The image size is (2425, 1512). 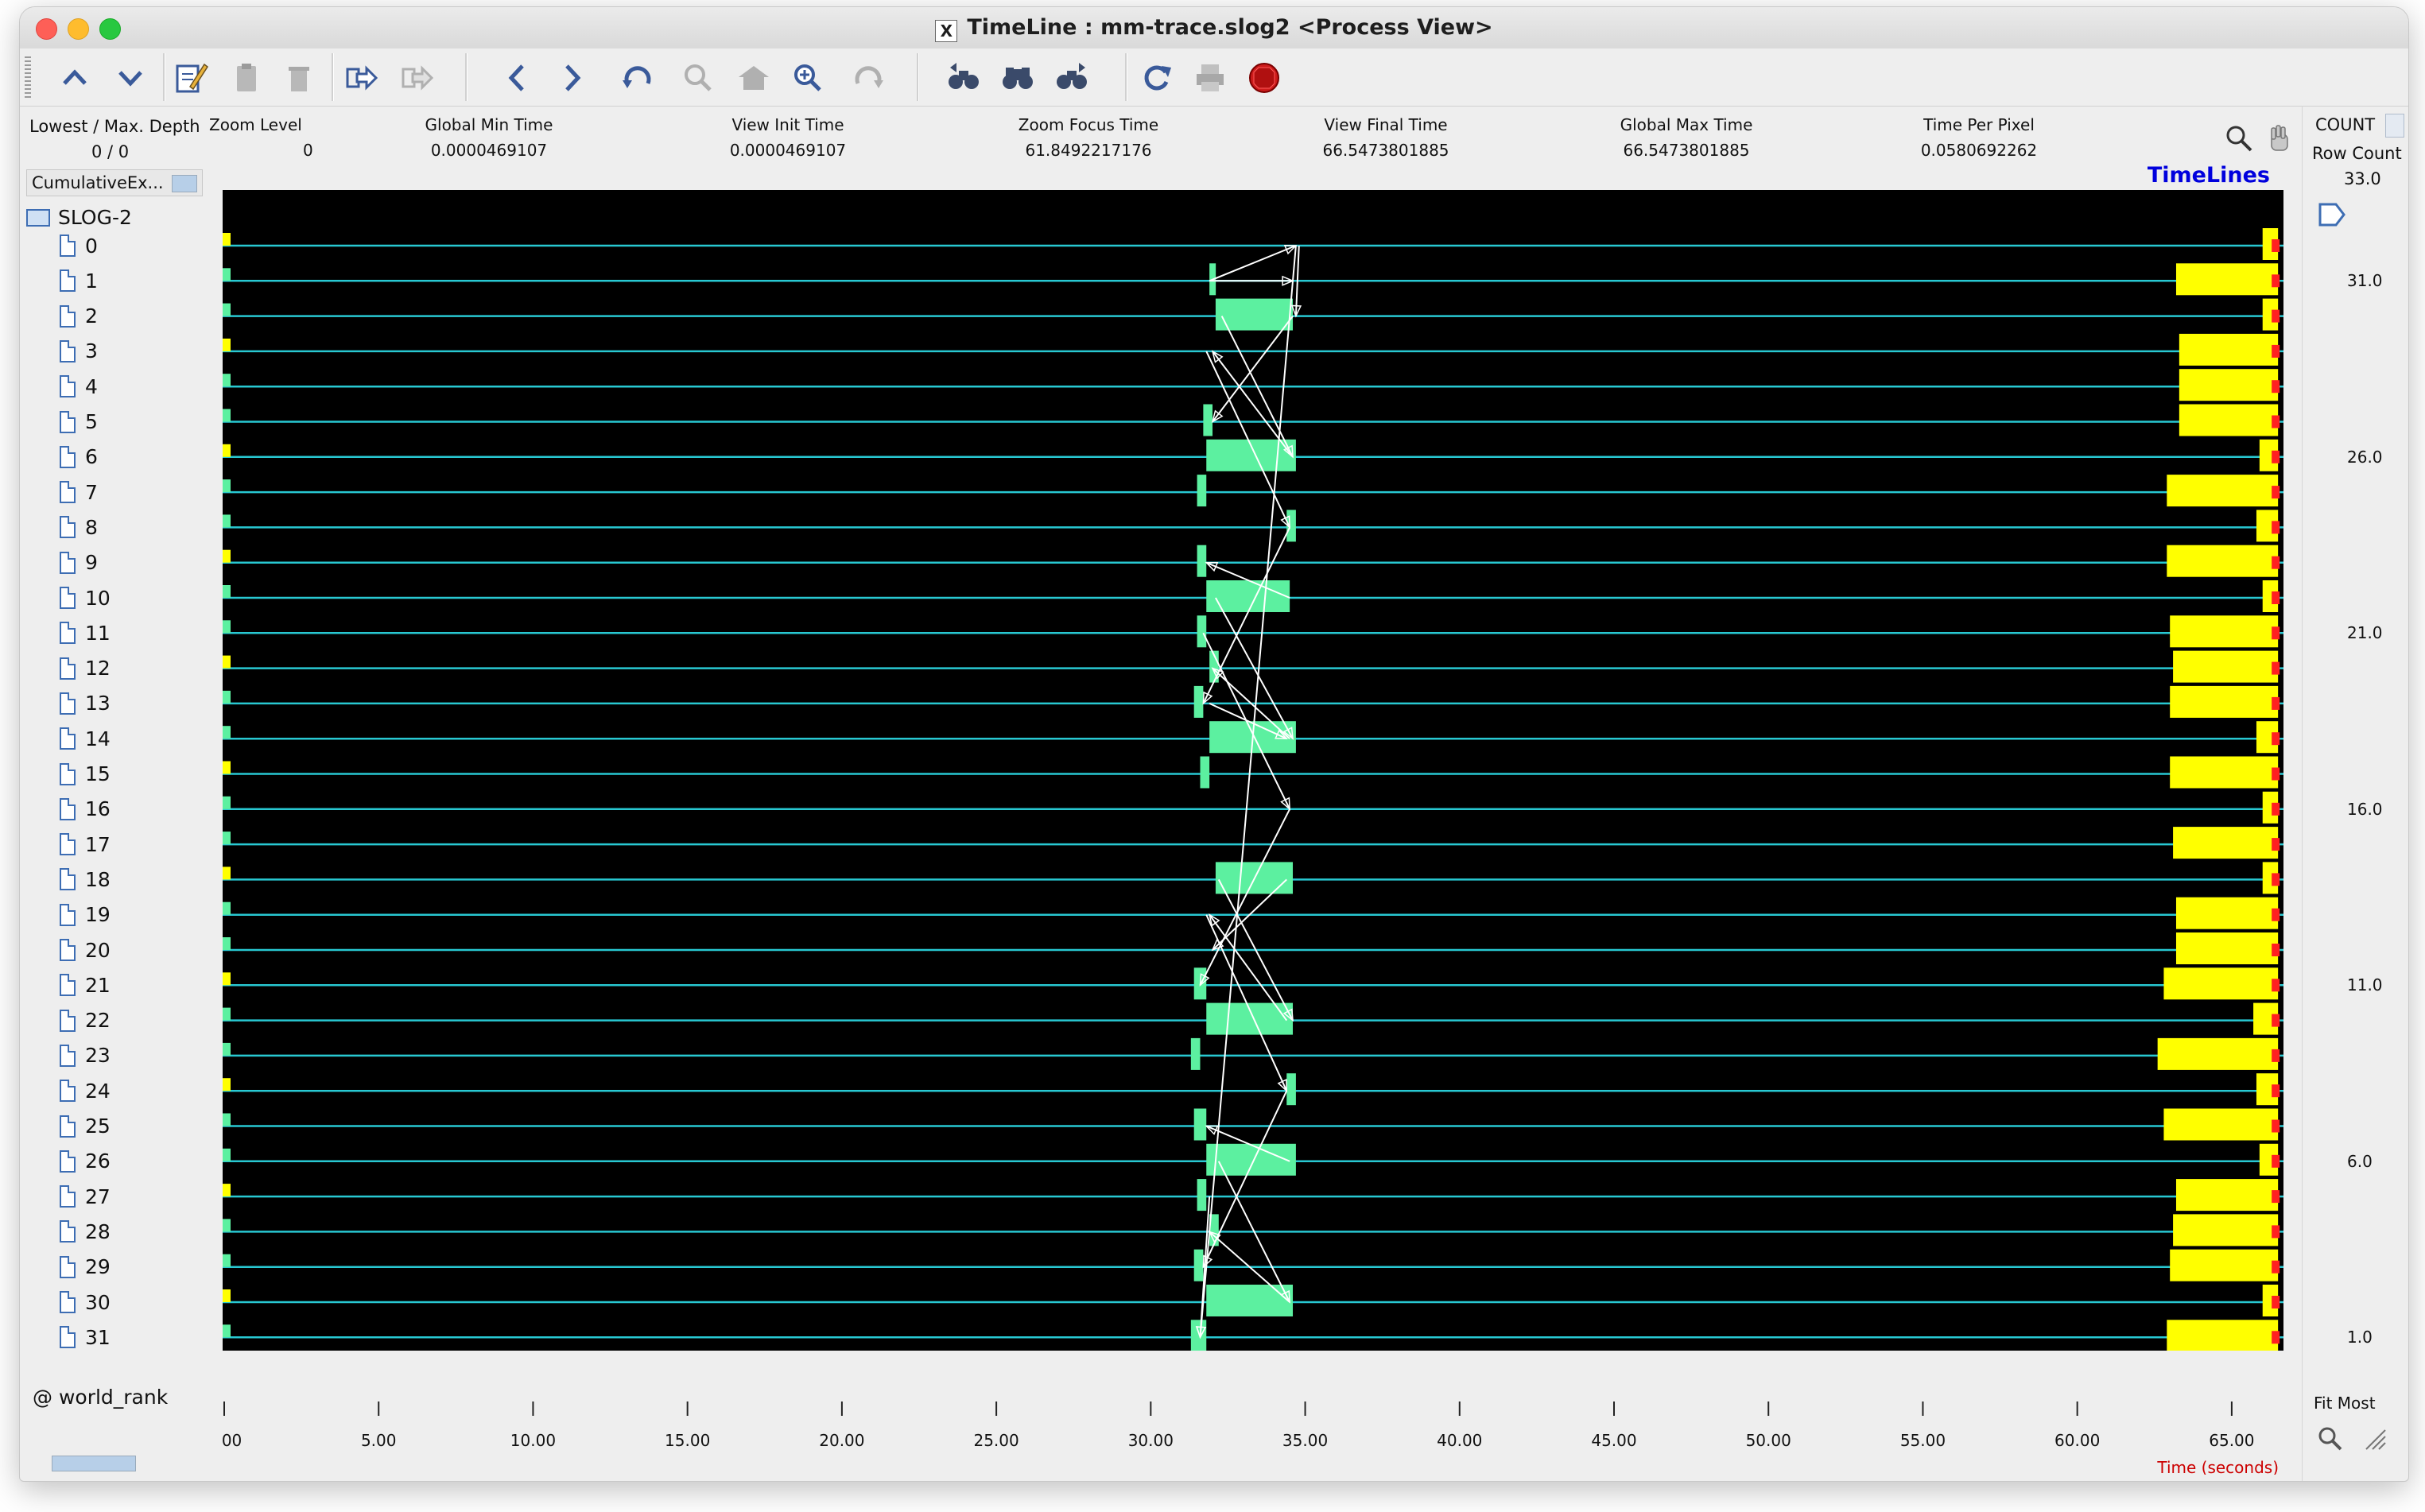 I want to click on left-scrollbar, so click(x=94, y=1463).